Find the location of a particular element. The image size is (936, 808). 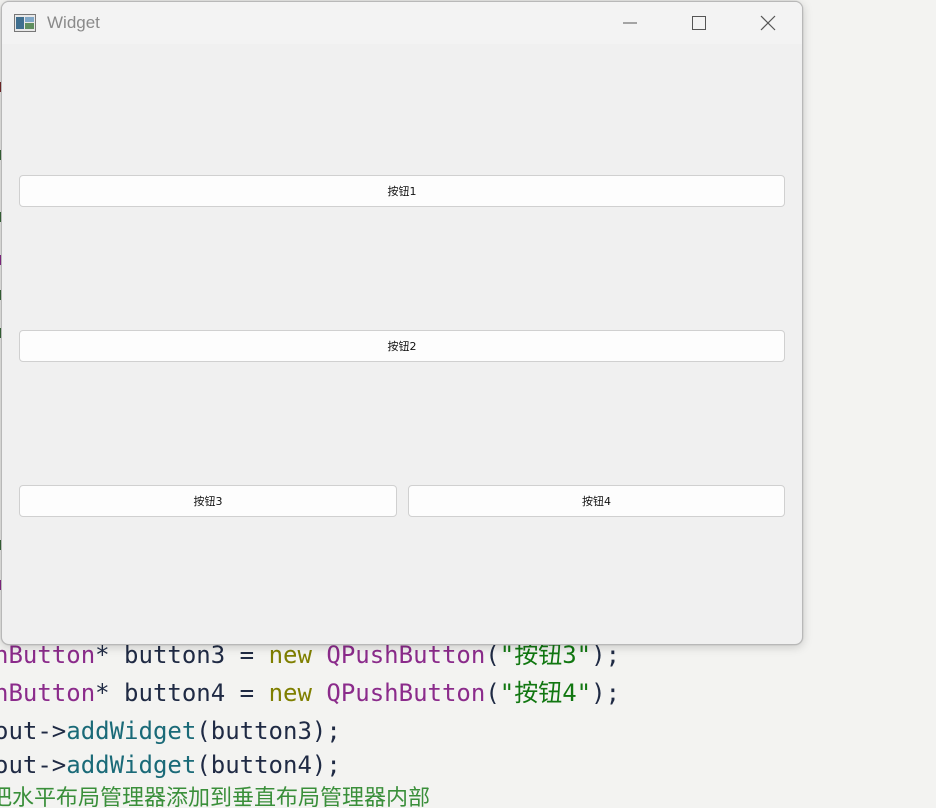

app-icon is located at coordinates (25, 23).